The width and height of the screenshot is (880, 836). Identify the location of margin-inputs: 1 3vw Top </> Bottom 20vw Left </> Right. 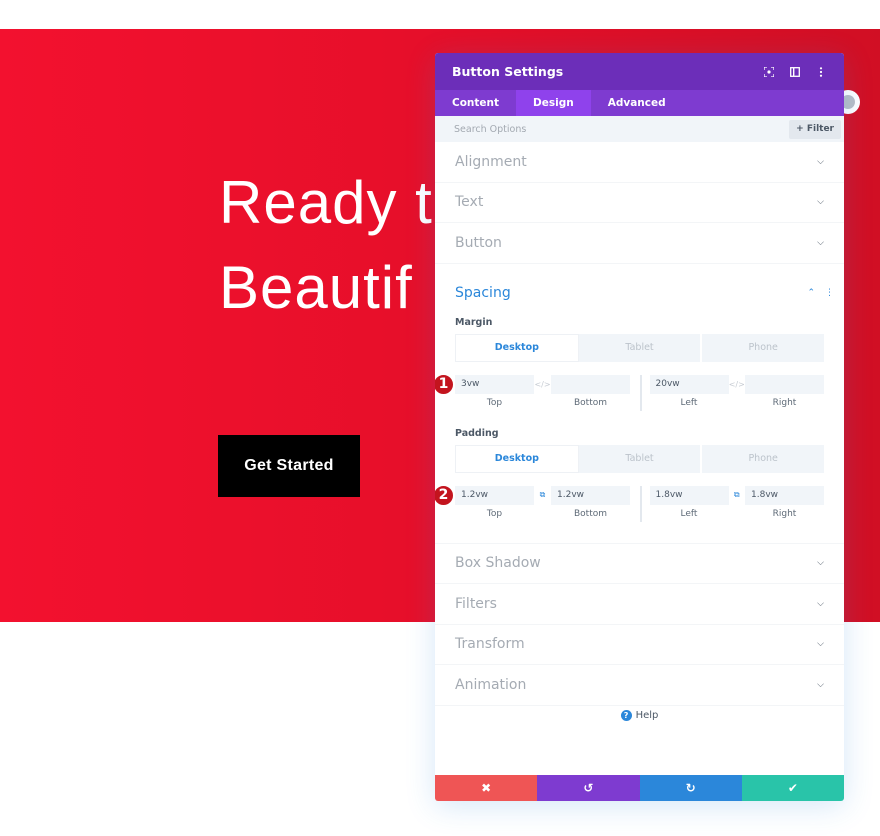
(629, 392).